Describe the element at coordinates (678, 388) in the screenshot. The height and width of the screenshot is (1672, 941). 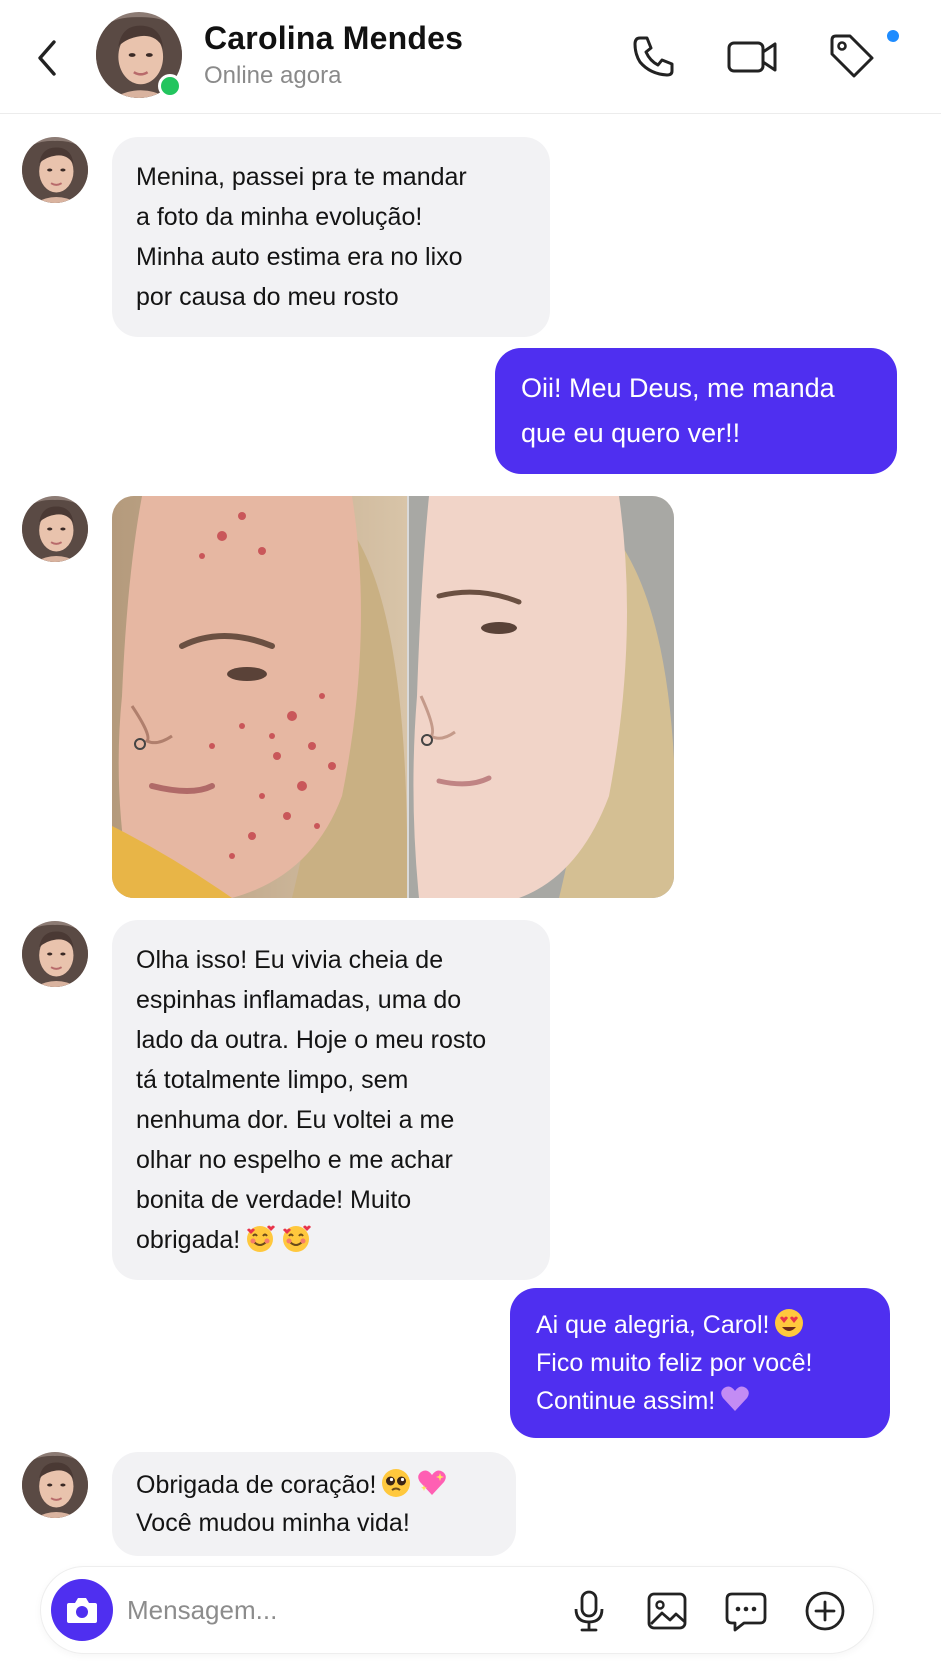
I see `message-line: Oii! Meu Deus, me manda` at that location.